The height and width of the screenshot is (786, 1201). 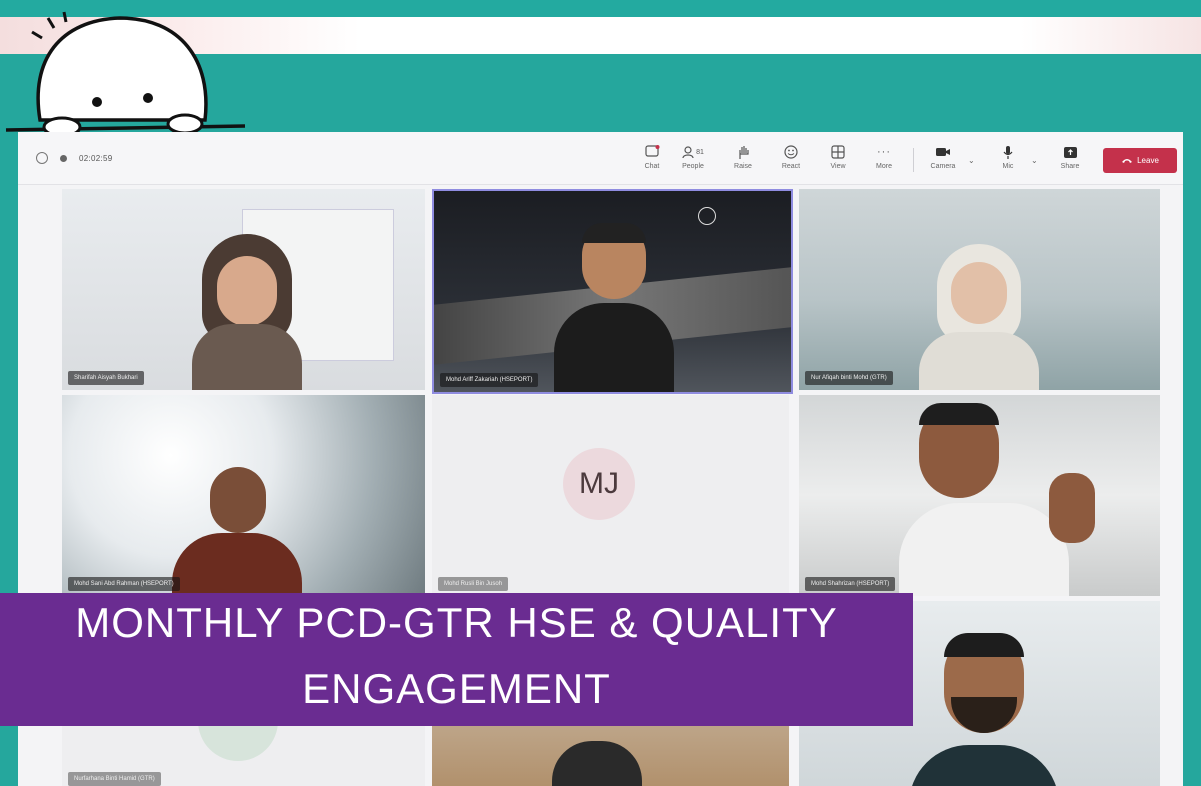 I want to click on view-button: View, so click(x=838, y=157).